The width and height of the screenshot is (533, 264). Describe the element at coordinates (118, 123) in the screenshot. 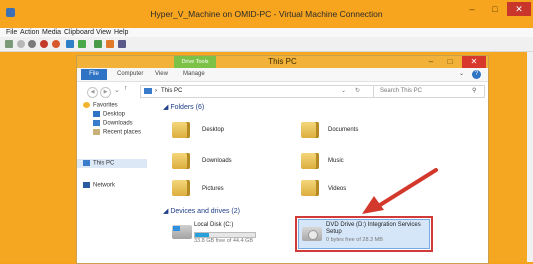

I see `nav-downloads-label: Downloads` at that location.